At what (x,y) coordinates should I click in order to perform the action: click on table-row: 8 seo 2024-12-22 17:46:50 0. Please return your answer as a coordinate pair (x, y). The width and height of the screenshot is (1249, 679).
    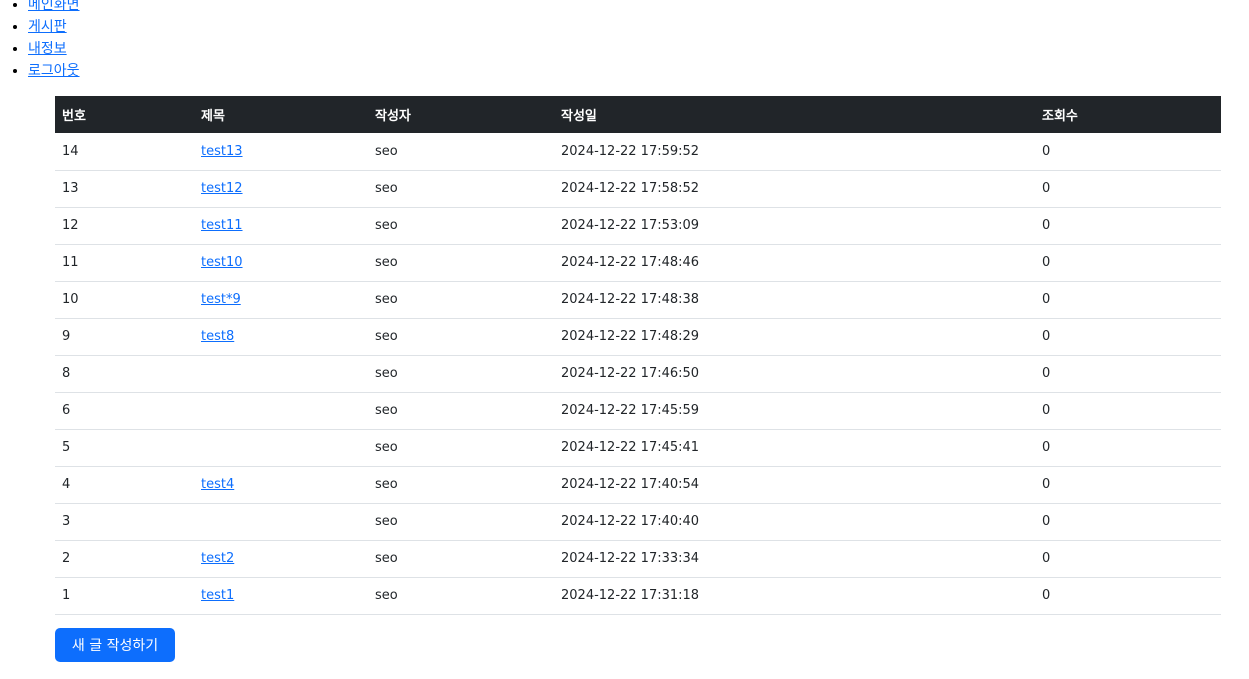
    Looking at the image, I should click on (638, 374).